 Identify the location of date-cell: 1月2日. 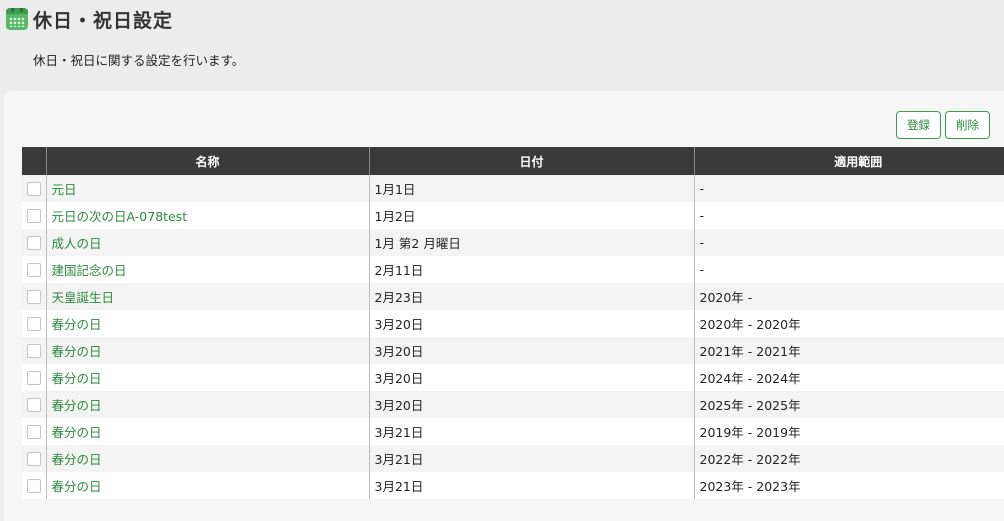
(531, 215).